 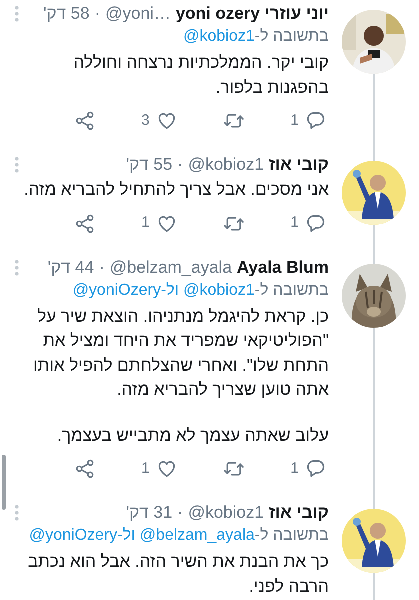 I want to click on display-name: Ayala Blum, so click(x=283, y=267).